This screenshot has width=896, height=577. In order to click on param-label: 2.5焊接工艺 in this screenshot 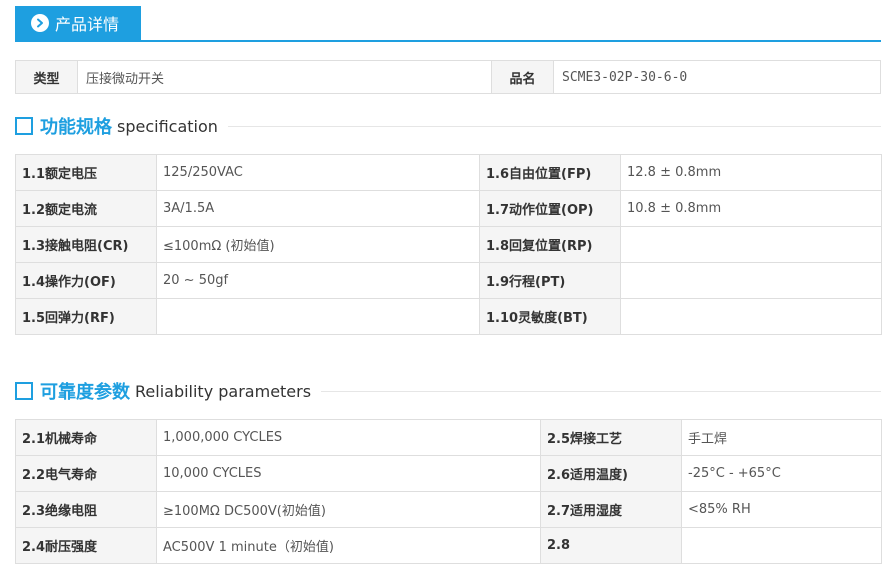, I will do `click(611, 437)`.